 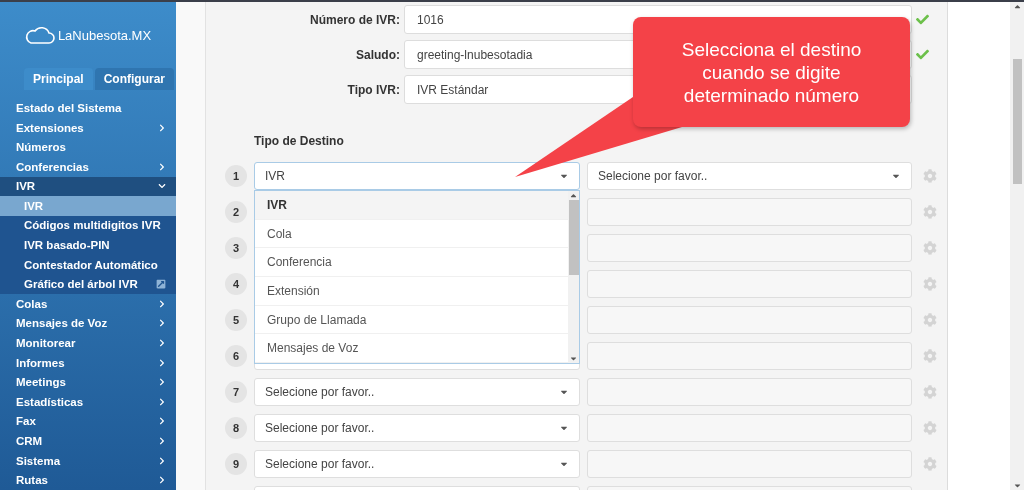 What do you see at coordinates (236, 464) in the screenshot?
I see `row-number: 9` at bounding box center [236, 464].